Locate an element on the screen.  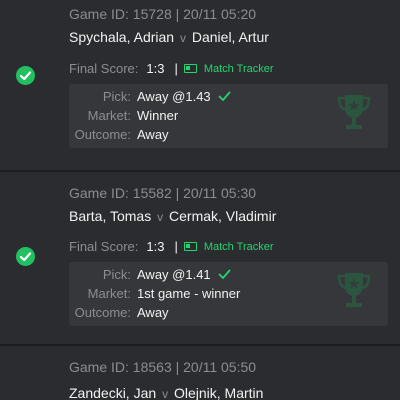
player-away: Daniel, Artur is located at coordinates (230, 37).